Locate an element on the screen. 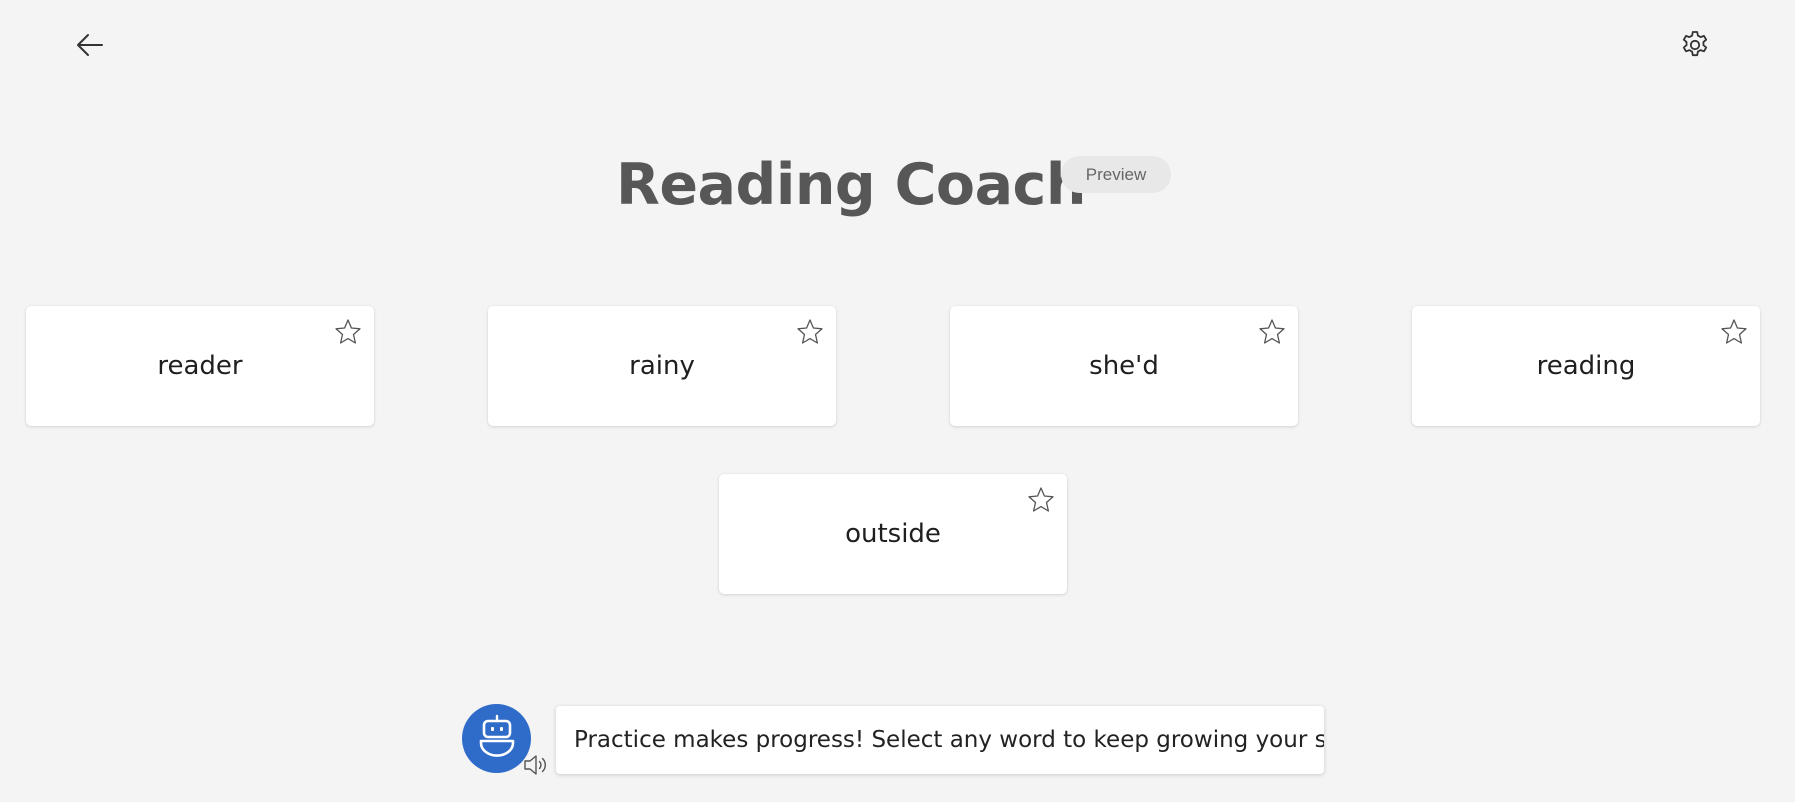 This screenshot has width=1795, height=802. word-card-rainy: rainy is located at coordinates (662, 366).